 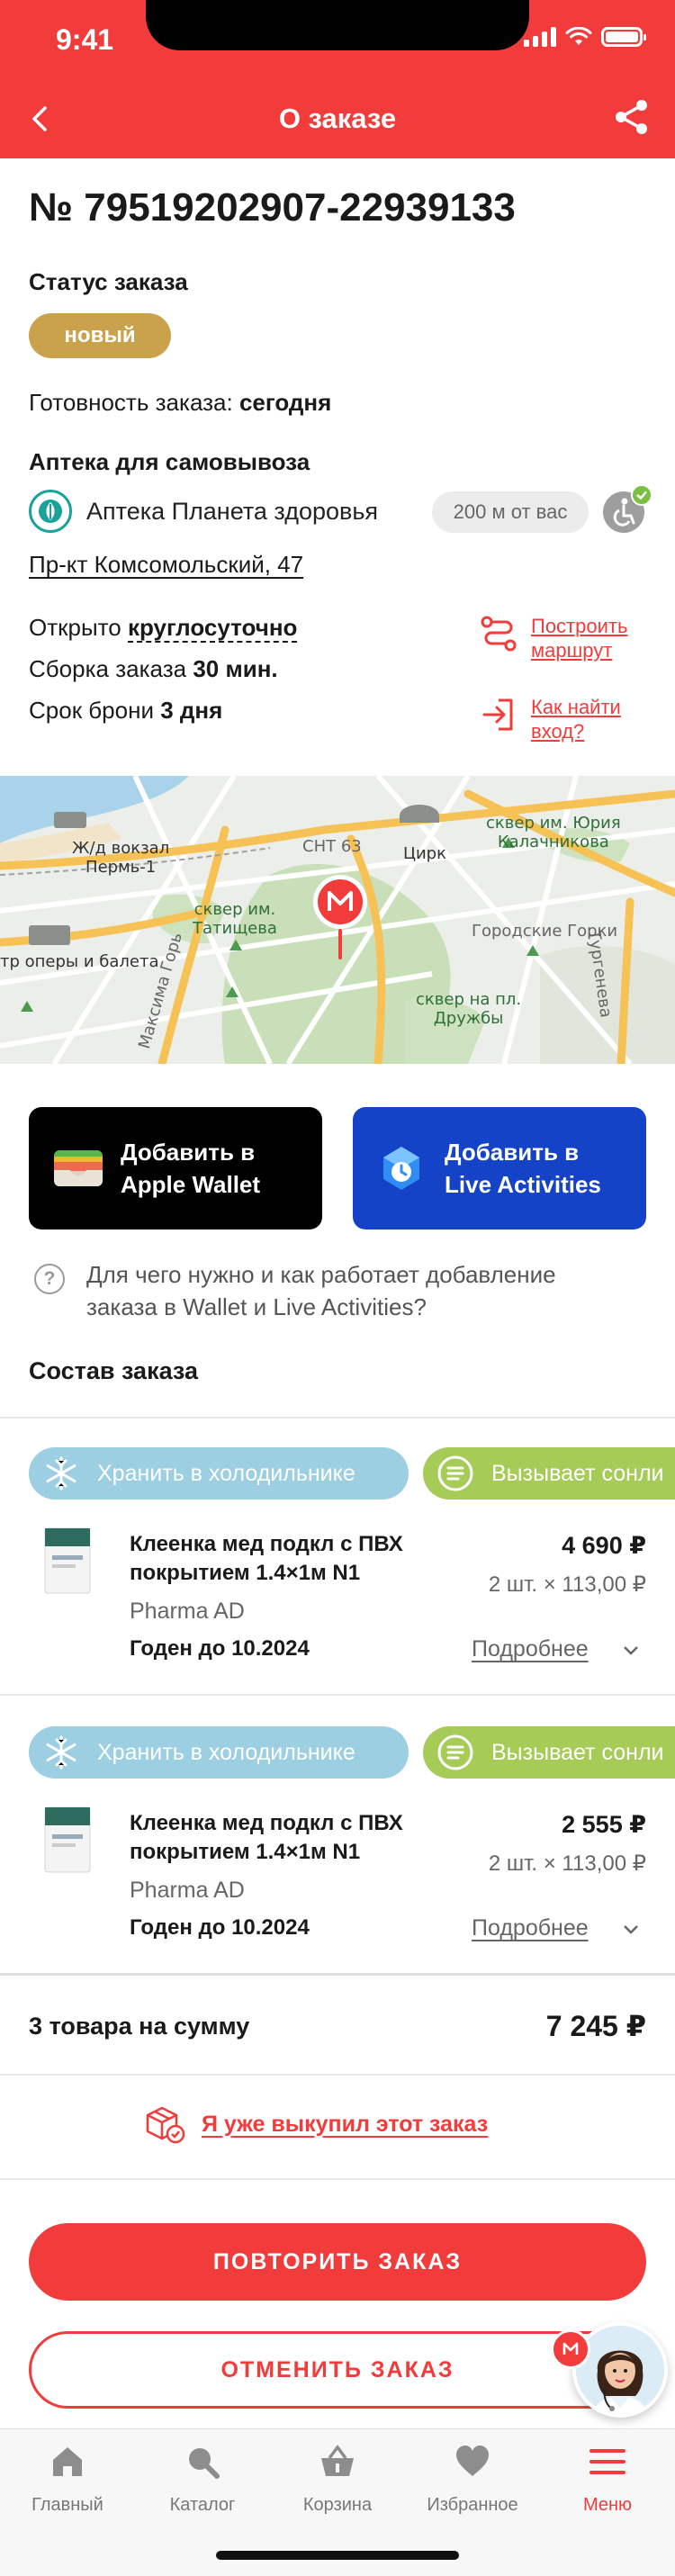 I want to click on app-header: 9:41 О заказе, so click(x=337, y=79).